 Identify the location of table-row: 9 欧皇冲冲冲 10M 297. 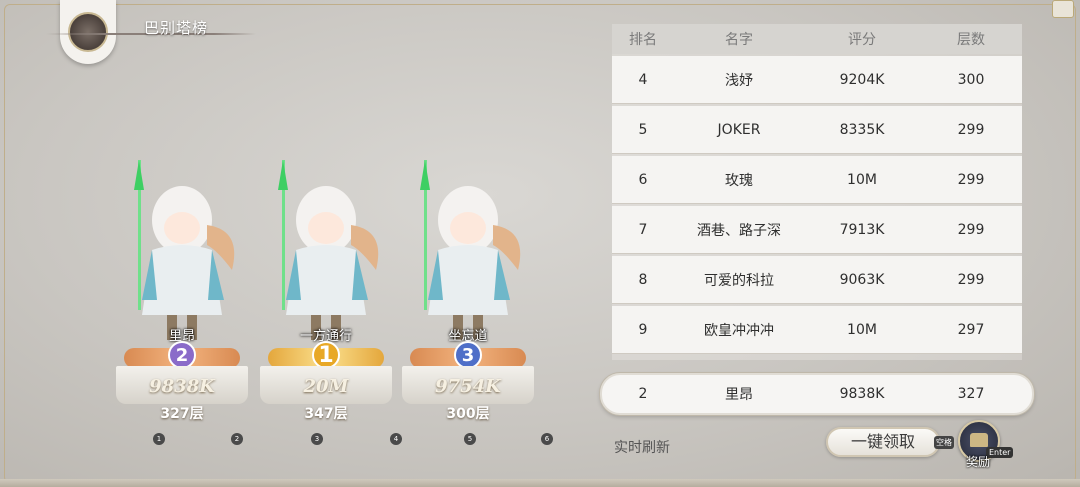
(817, 329).